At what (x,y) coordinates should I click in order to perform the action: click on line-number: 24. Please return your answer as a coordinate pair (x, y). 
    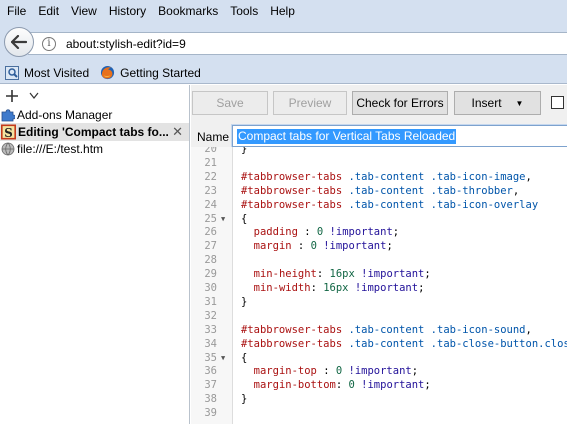
    Looking at the image, I should click on (210, 204).